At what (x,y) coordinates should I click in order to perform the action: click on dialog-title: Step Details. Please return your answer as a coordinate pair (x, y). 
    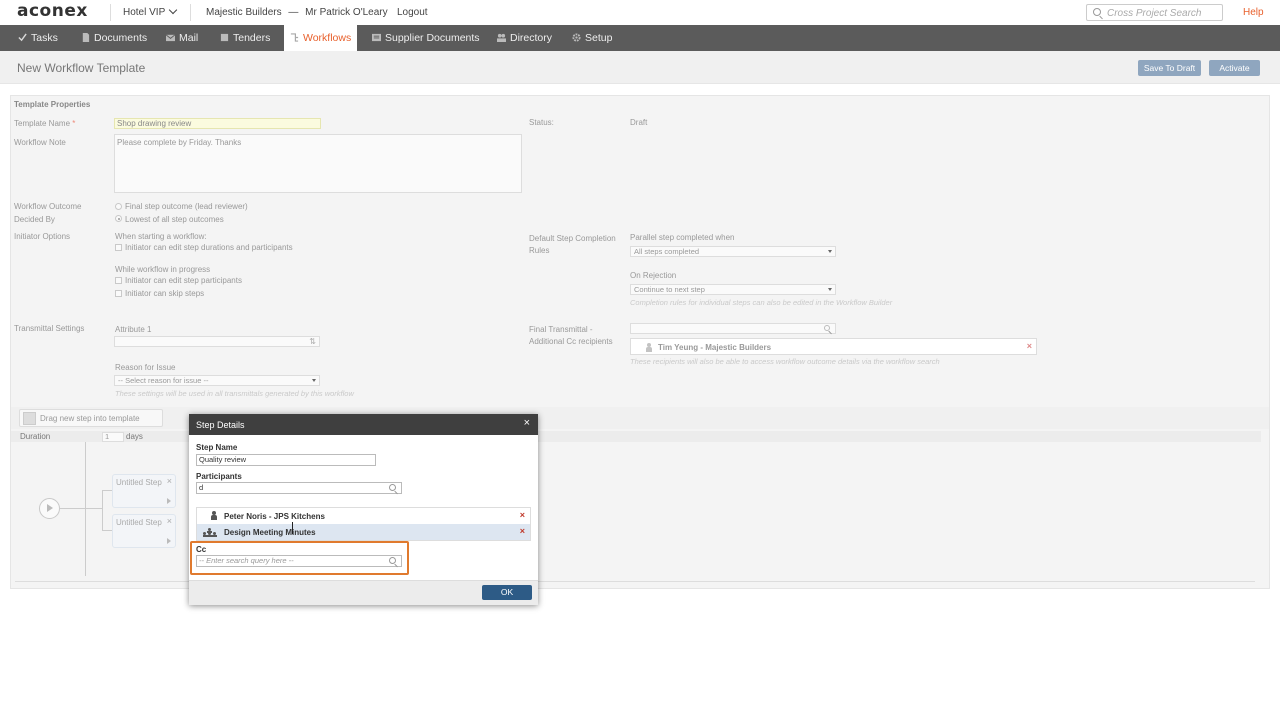
    Looking at the image, I should click on (220, 425).